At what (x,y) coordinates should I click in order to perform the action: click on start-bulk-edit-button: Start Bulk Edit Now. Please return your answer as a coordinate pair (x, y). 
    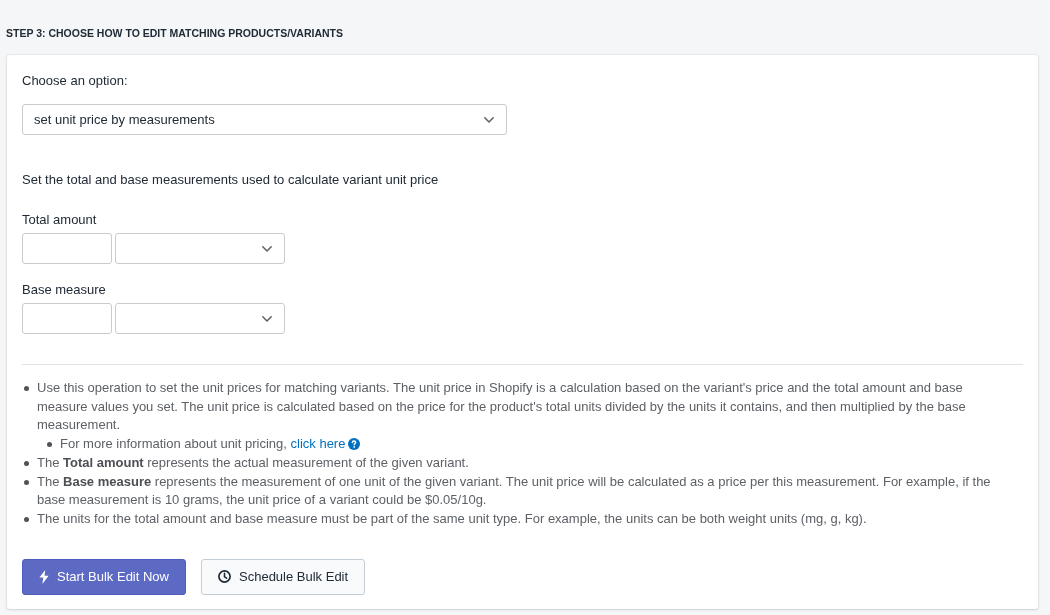
    Looking at the image, I should click on (104, 576).